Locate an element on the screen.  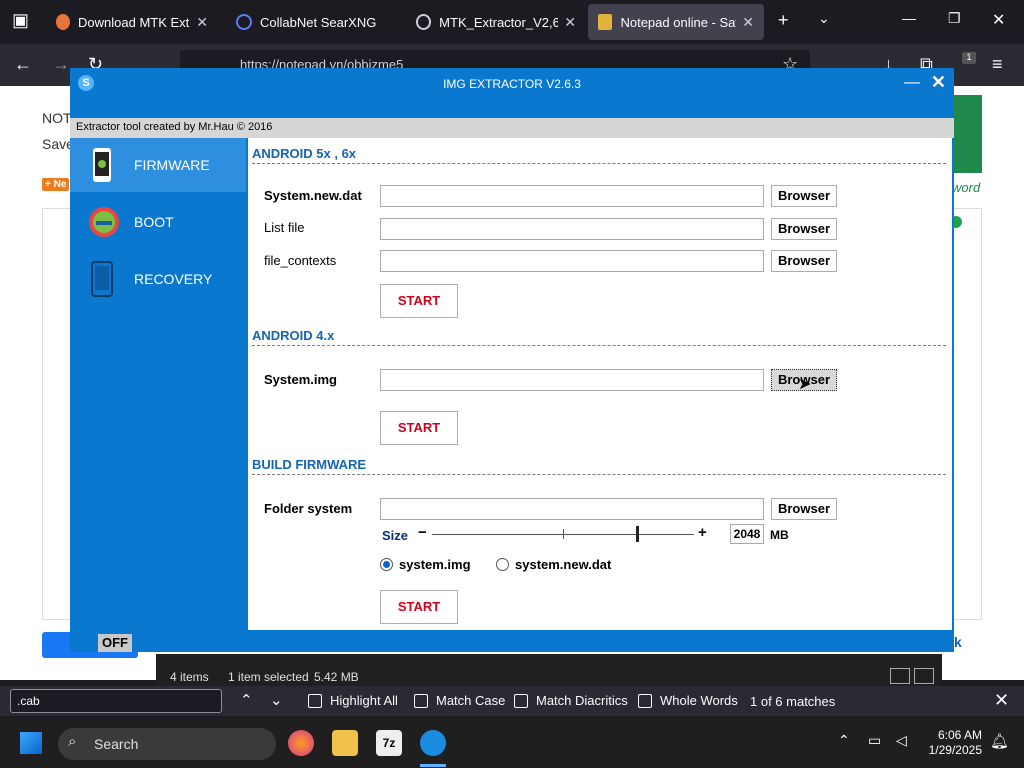
size-label: Size is located at coordinates (395, 535).